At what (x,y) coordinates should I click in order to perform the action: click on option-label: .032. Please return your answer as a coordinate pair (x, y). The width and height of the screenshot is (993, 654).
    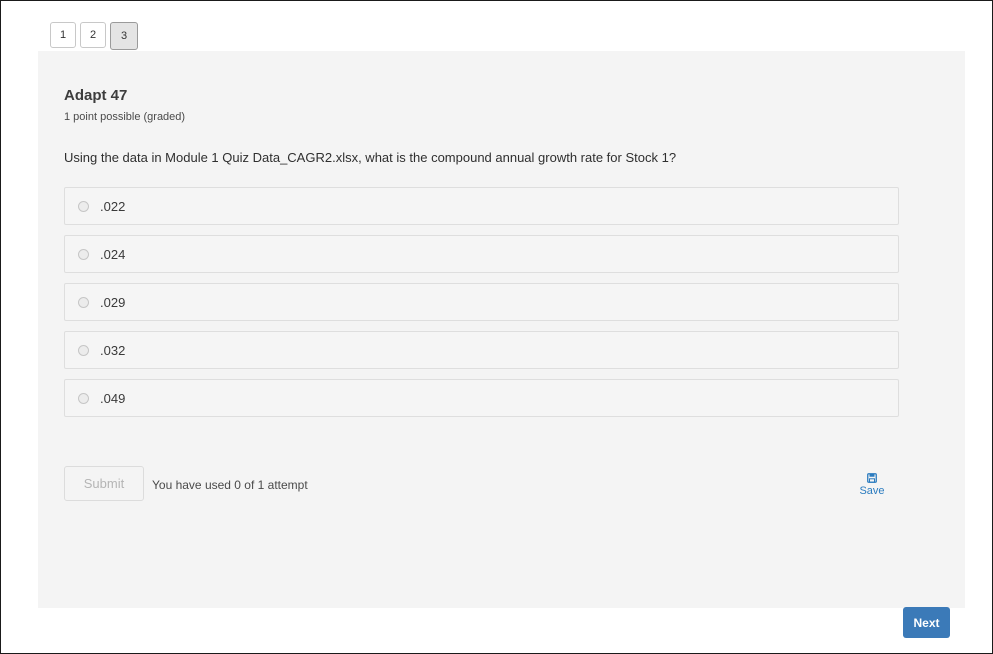
    Looking at the image, I should click on (113, 350).